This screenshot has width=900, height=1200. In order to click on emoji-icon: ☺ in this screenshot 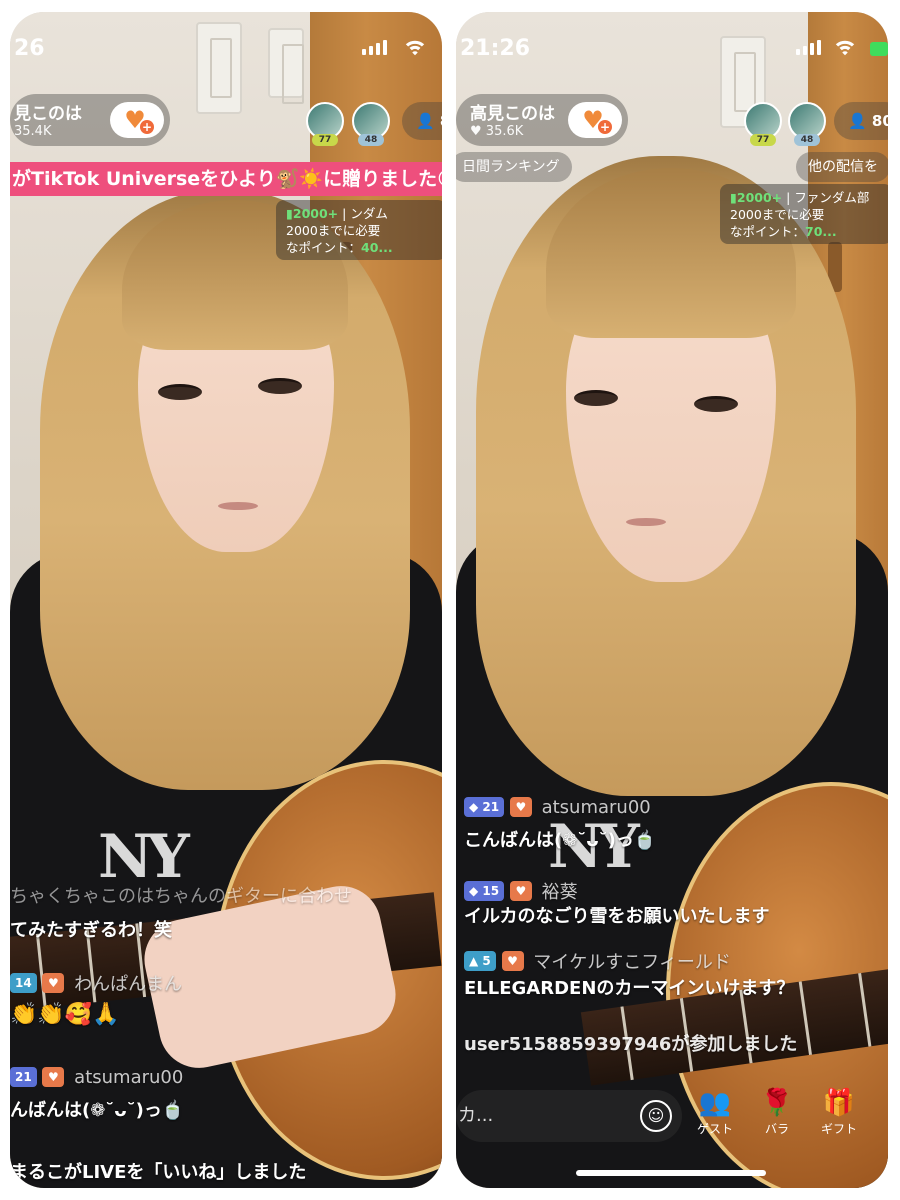, I will do `click(656, 1116)`.